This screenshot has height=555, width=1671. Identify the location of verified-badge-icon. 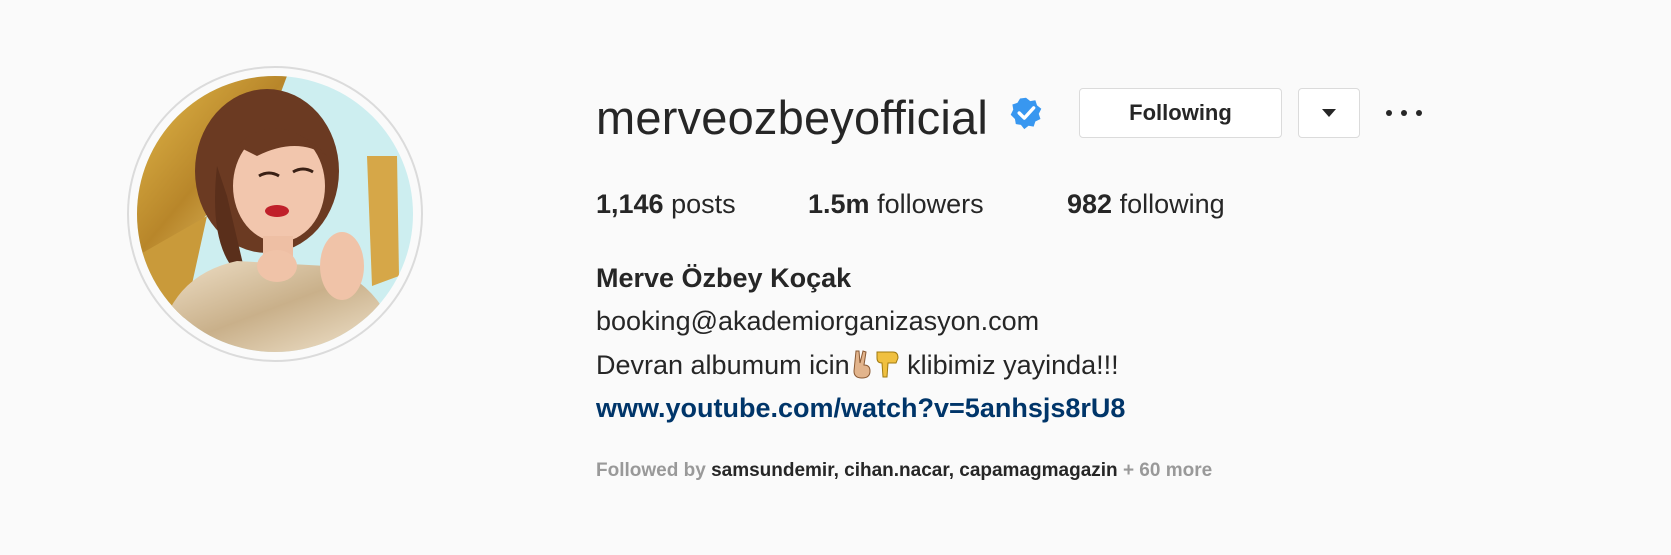
(1026, 113).